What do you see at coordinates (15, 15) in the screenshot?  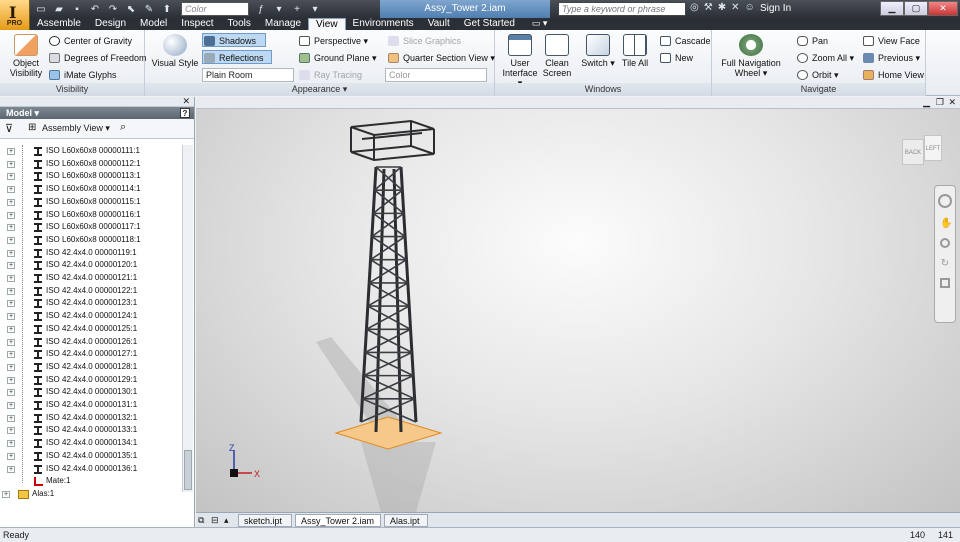 I see `application-menu-button: I PRO` at bounding box center [15, 15].